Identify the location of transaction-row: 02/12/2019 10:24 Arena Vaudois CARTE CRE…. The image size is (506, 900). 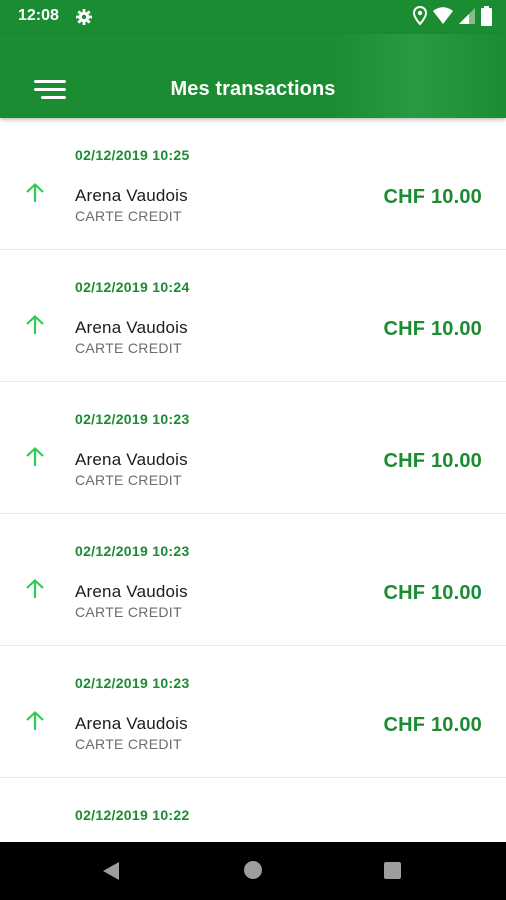
(253, 316).